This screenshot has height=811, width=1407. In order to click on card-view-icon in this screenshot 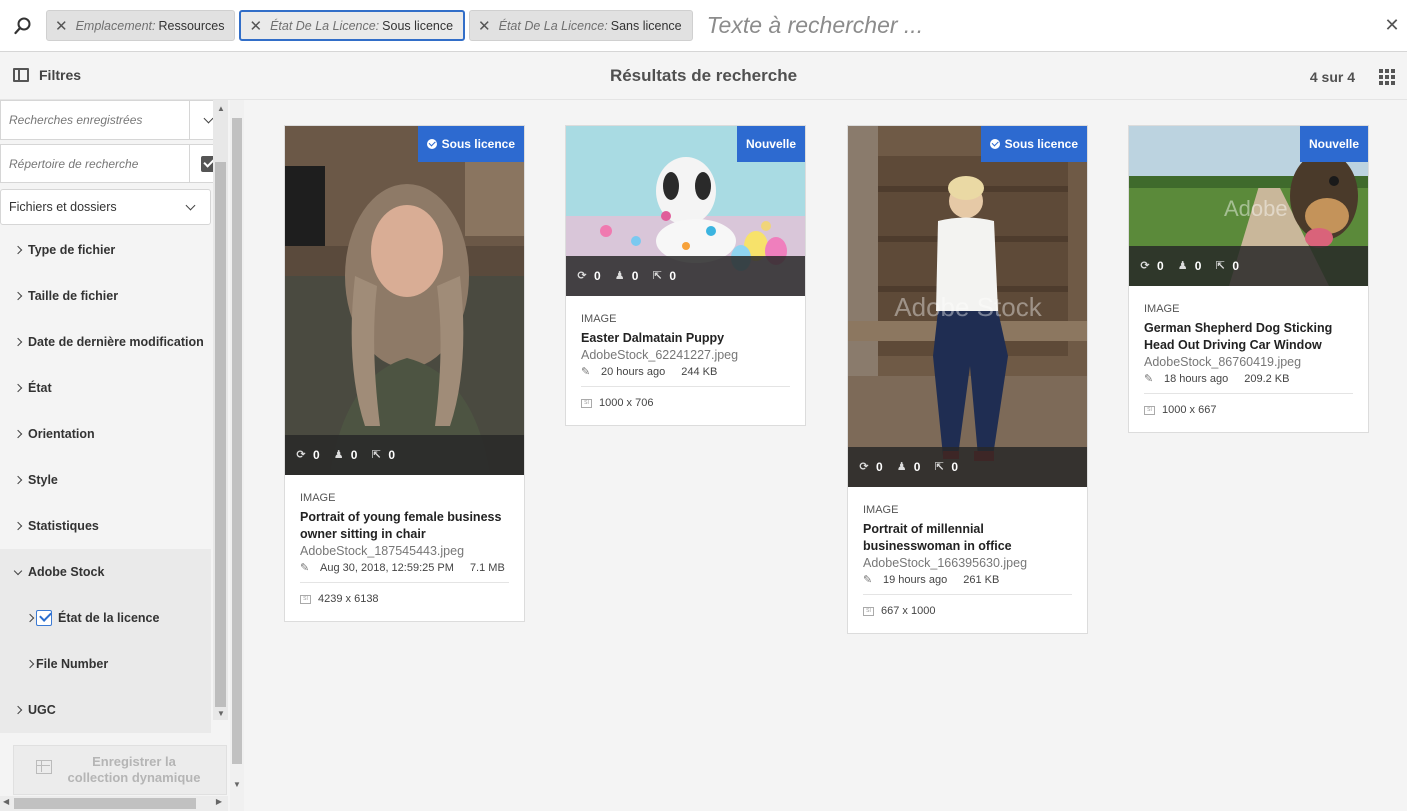, I will do `click(1387, 77)`.